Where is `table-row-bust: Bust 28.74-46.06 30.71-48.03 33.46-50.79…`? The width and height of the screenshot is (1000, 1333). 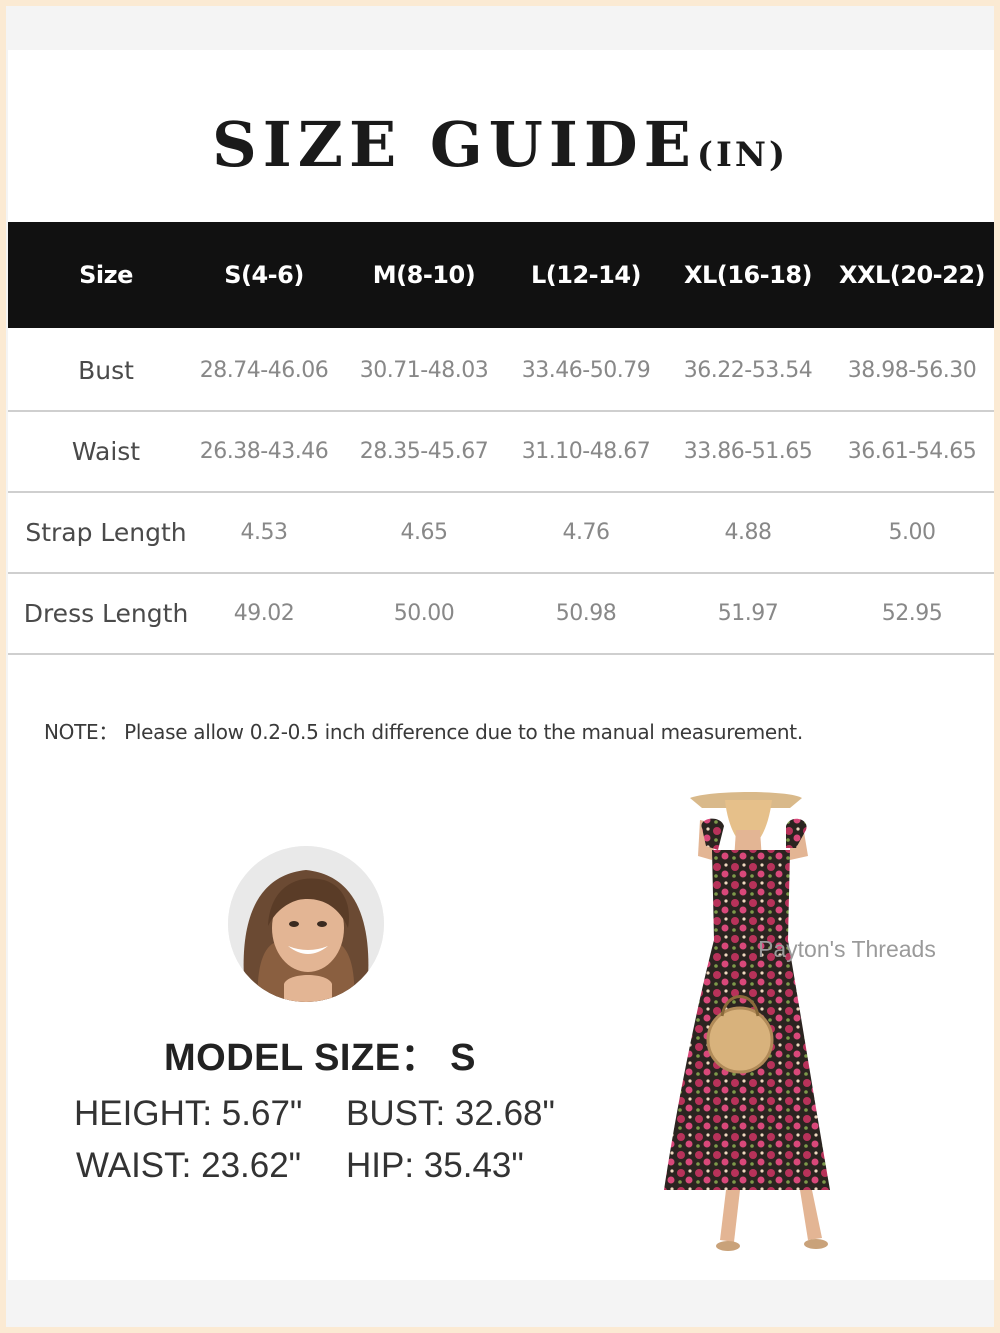 table-row-bust: Bust 28.74-46.06 30.71-48.03 33.46-50.79… is located at coordinates (501, 371).